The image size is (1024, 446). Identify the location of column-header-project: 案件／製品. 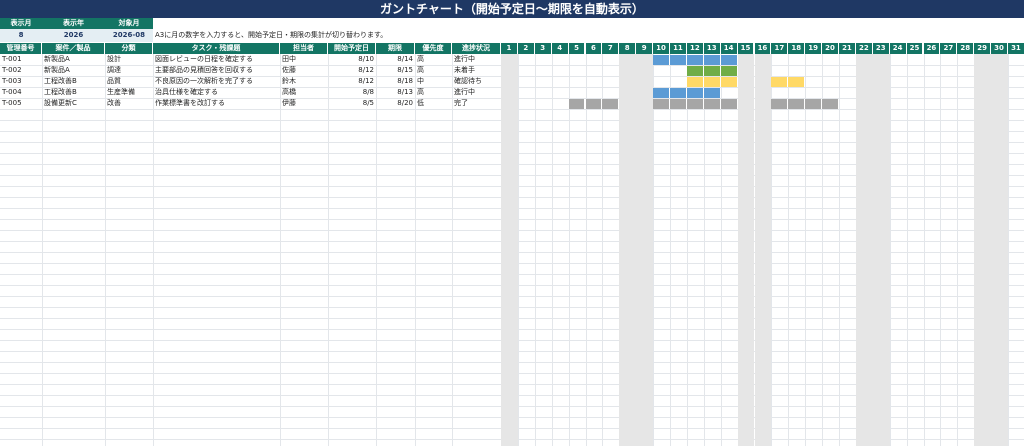
(73, 48).